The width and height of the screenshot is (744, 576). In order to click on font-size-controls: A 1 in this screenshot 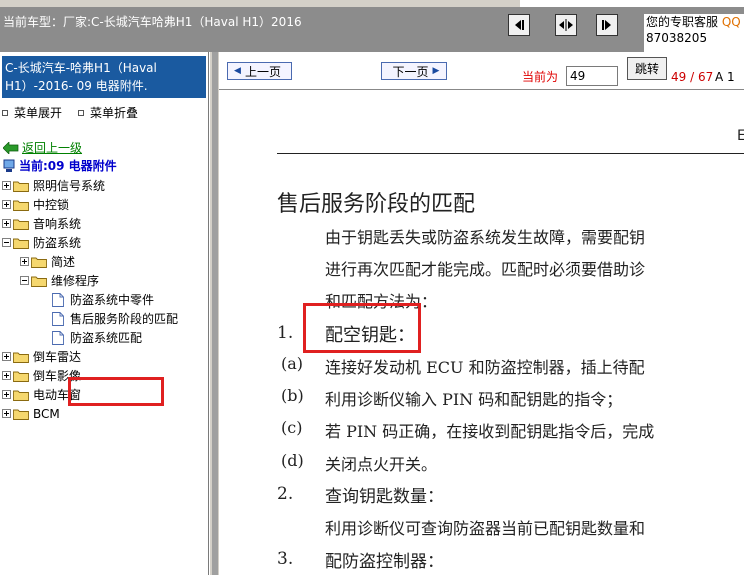, I will do `click(725, 77)`.